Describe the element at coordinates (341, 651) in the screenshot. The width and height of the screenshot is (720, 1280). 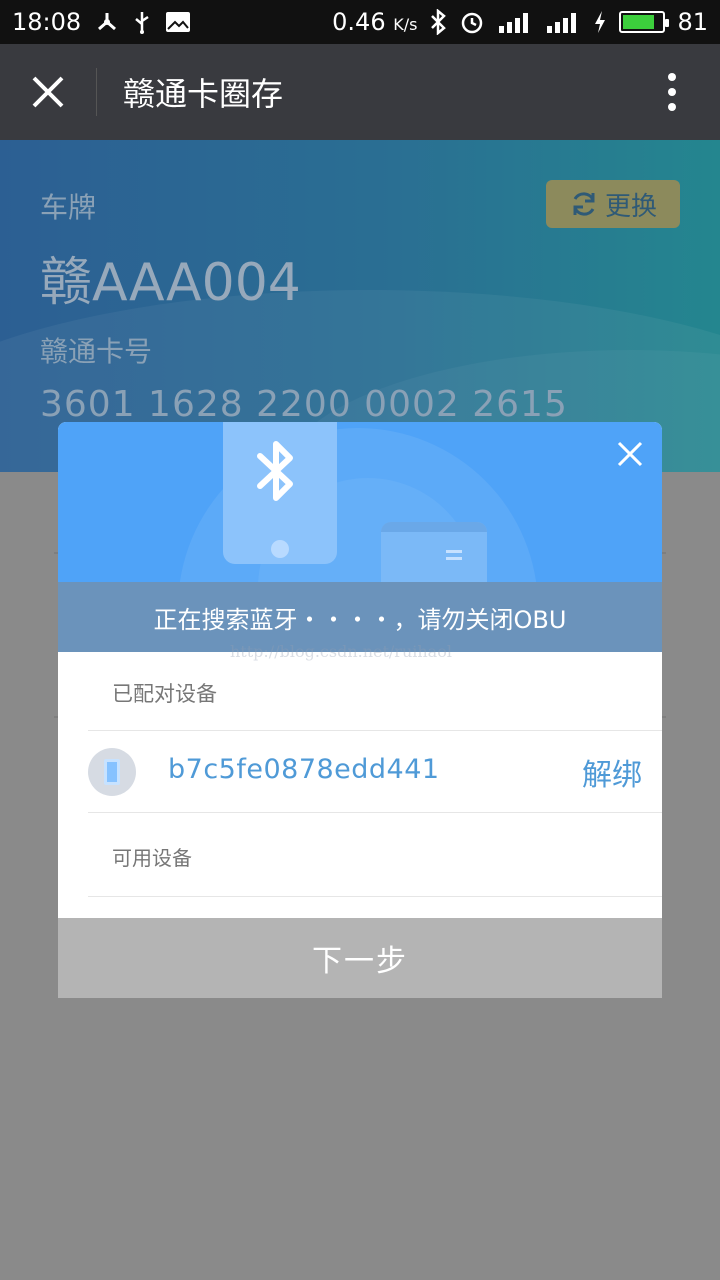
I see `watermark: http://blog.csdn.net/ruihaol` at that location.